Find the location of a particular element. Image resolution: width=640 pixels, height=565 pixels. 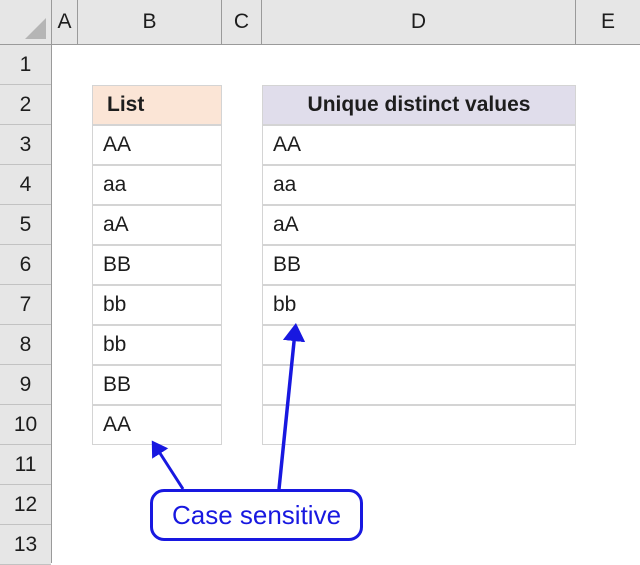

unique-cell-d8 is located at coordinates (419, 345).